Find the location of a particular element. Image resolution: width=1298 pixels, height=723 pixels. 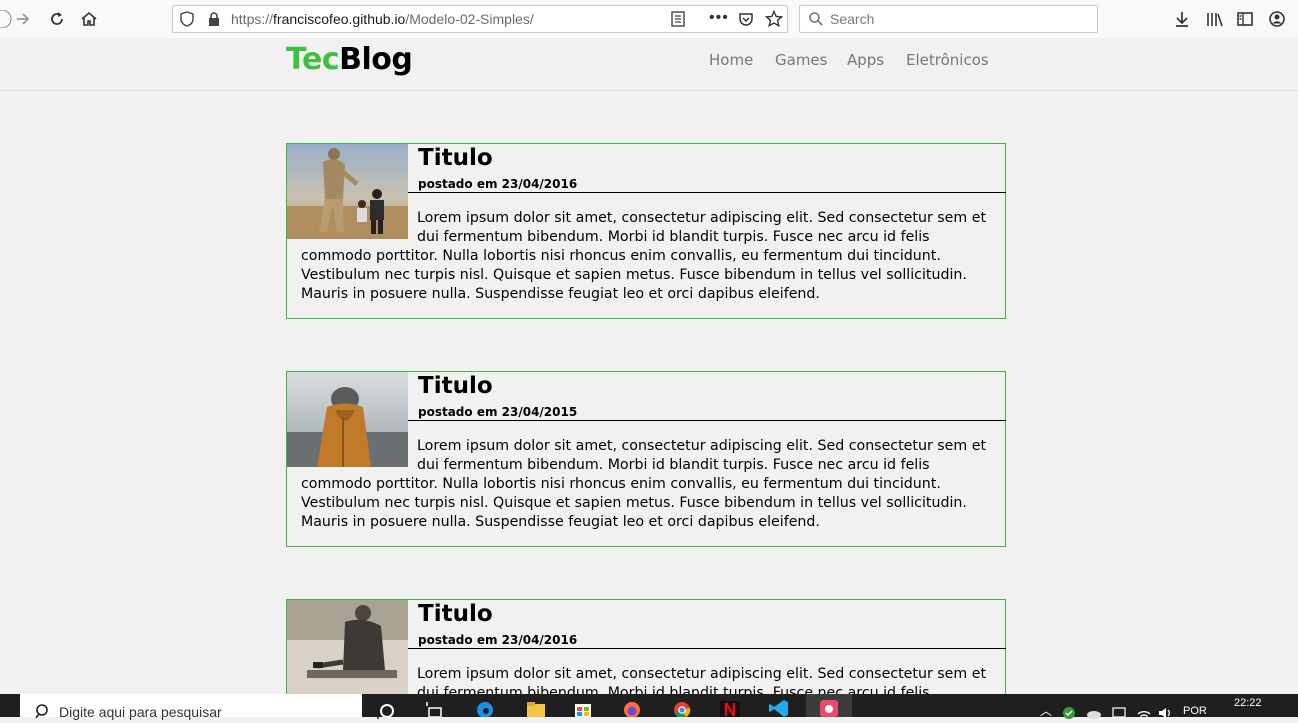

security-tray-icon is located at coordinates (1069, 711).